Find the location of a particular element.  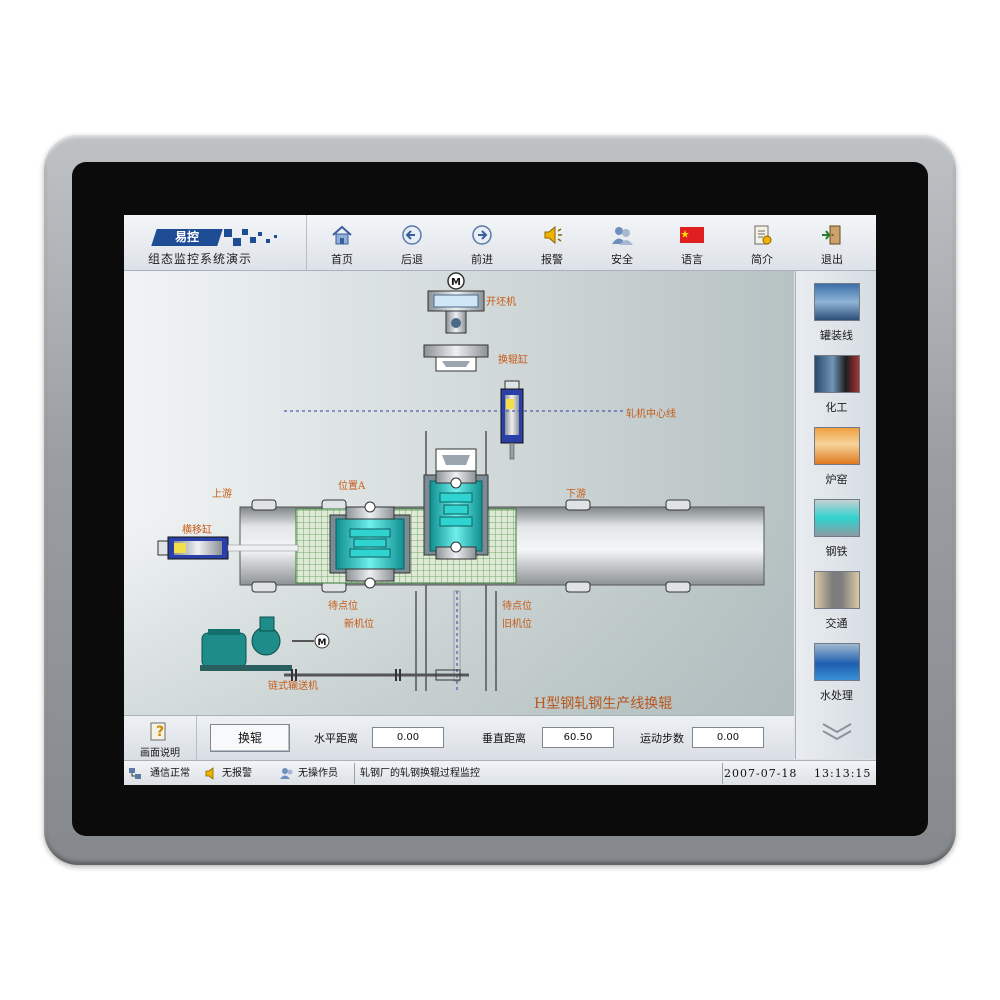

nav-alarm-button: 报警 is located at coordinates (552, 244).